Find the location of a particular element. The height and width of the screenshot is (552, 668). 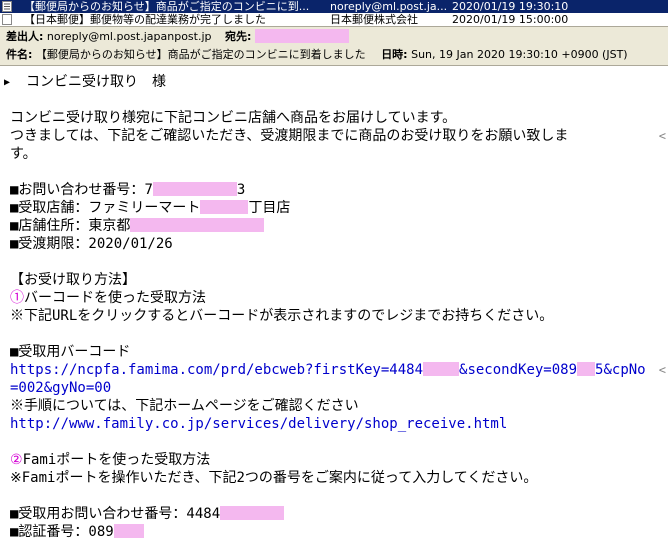

redacted-receive-inquiry is located at coordinates (252, 513).